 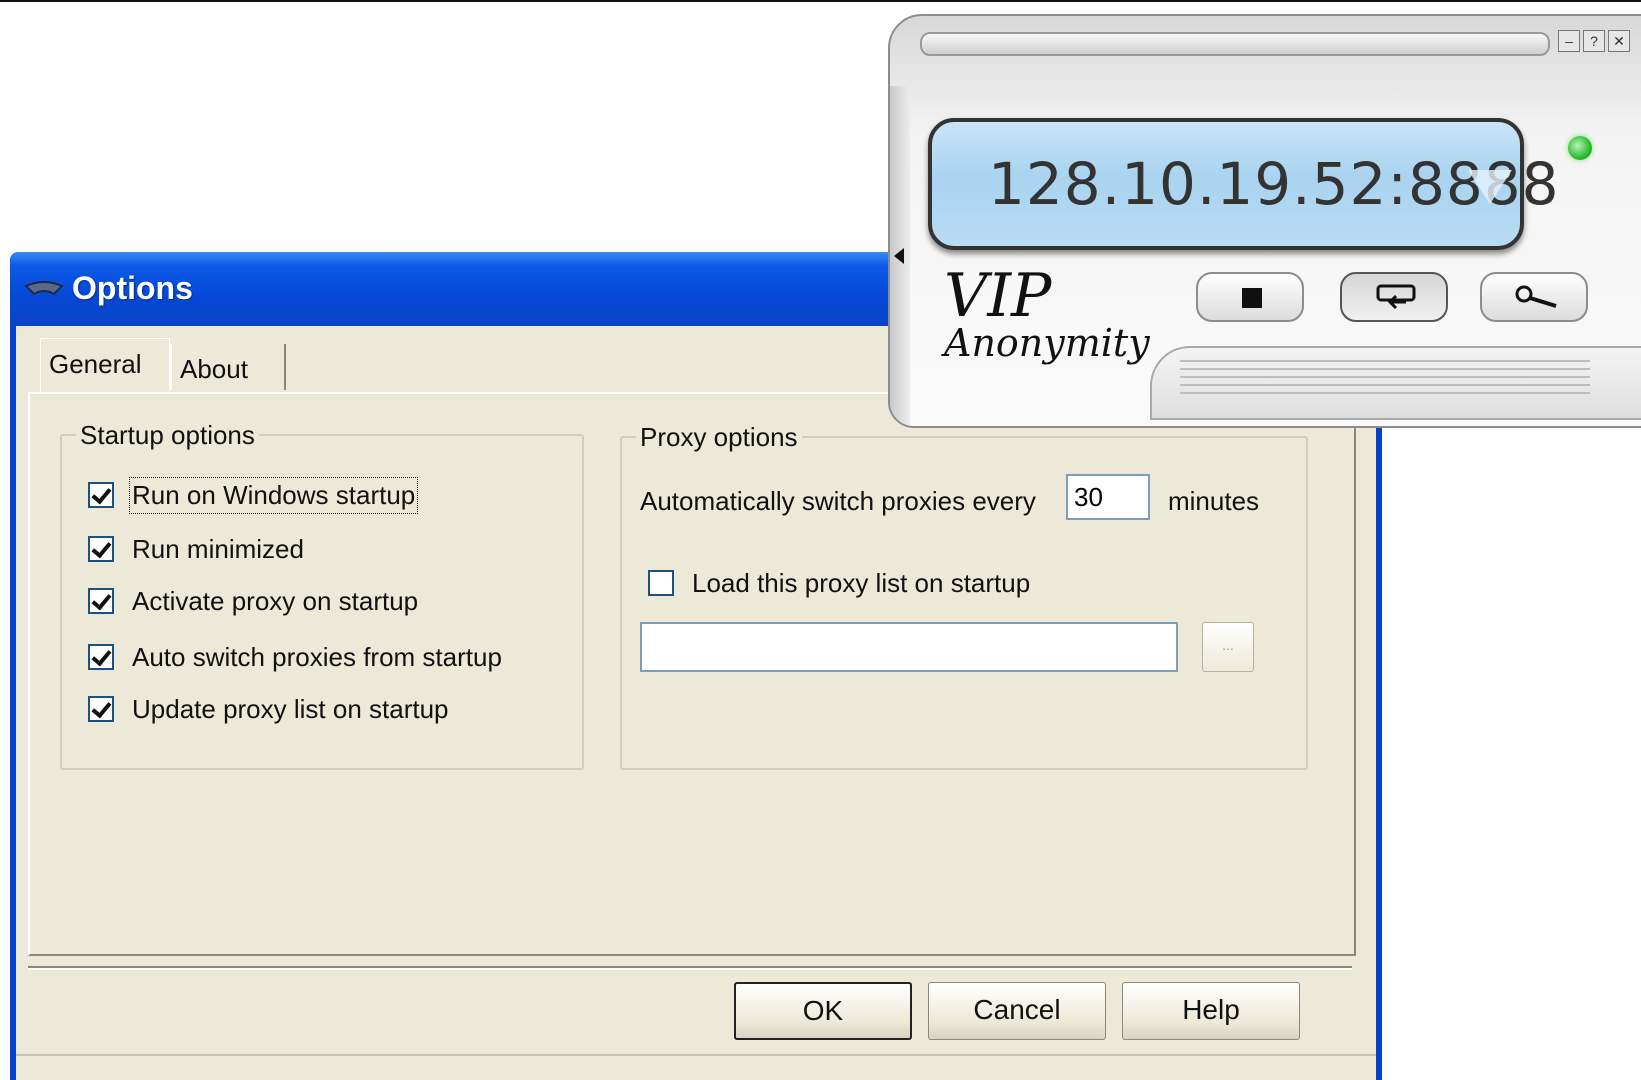 I want to click on load-proxy-list-label: Load this proxy list on startup, so click(x=861, y=583).